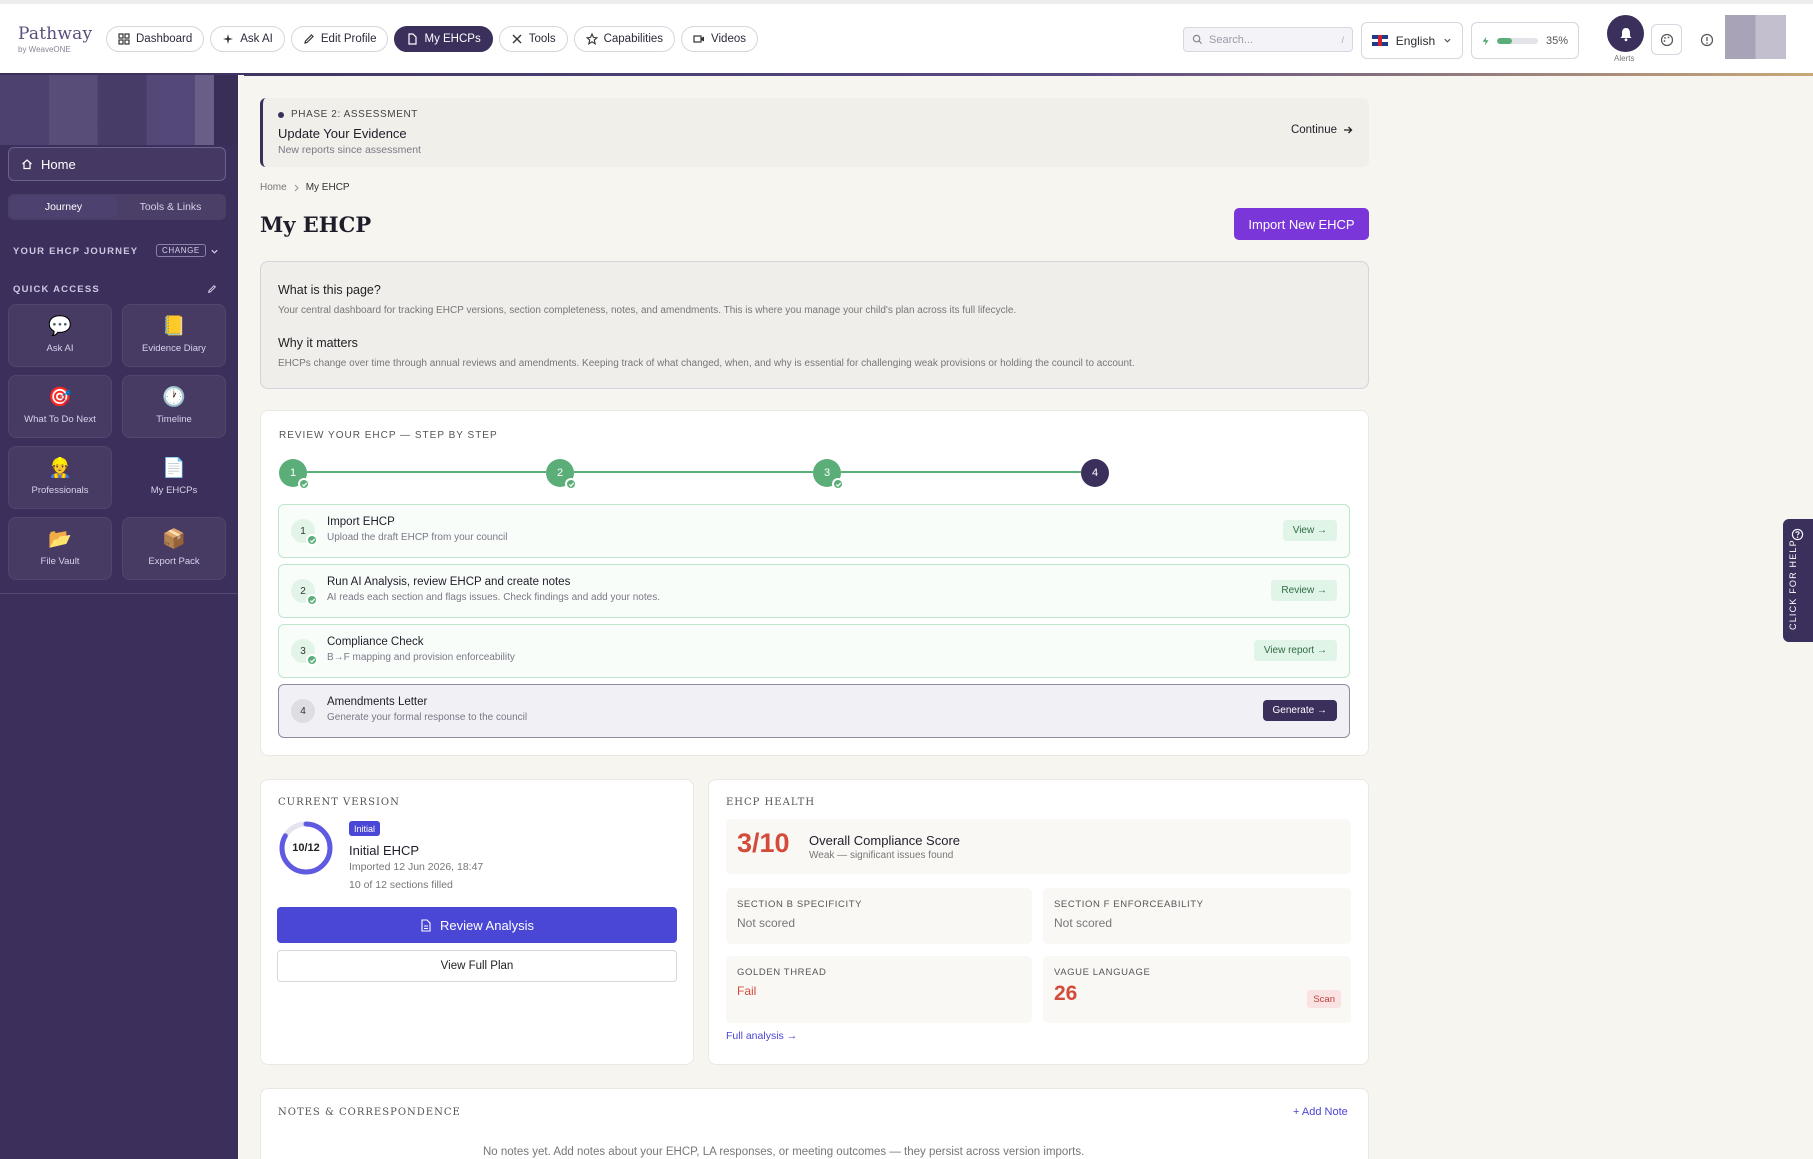 The height and width of the screenshot is (1159, 1813). Describe the element at coordinates (174, 348) in the screenshot. I see `qa-label: Evidence Diary` at that location.